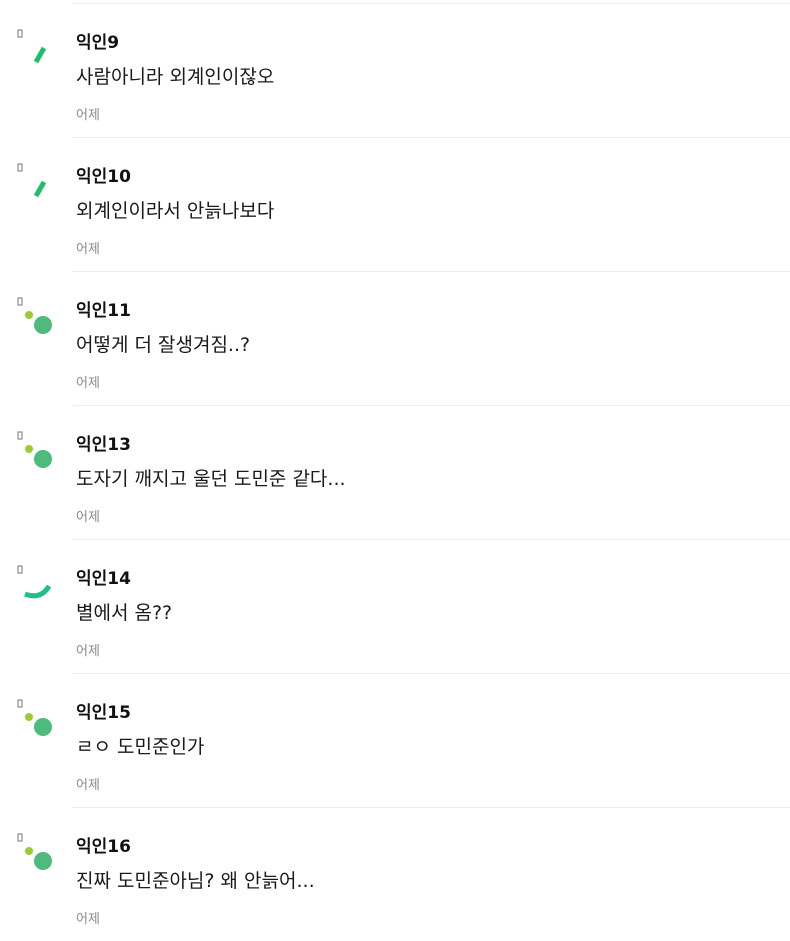 The height and width of the screenshot is (941, 790). What do you see at coordinates (103, 445) in the screenshot?
I see `comment-author: 익인13` at bounding box center [103, 445].